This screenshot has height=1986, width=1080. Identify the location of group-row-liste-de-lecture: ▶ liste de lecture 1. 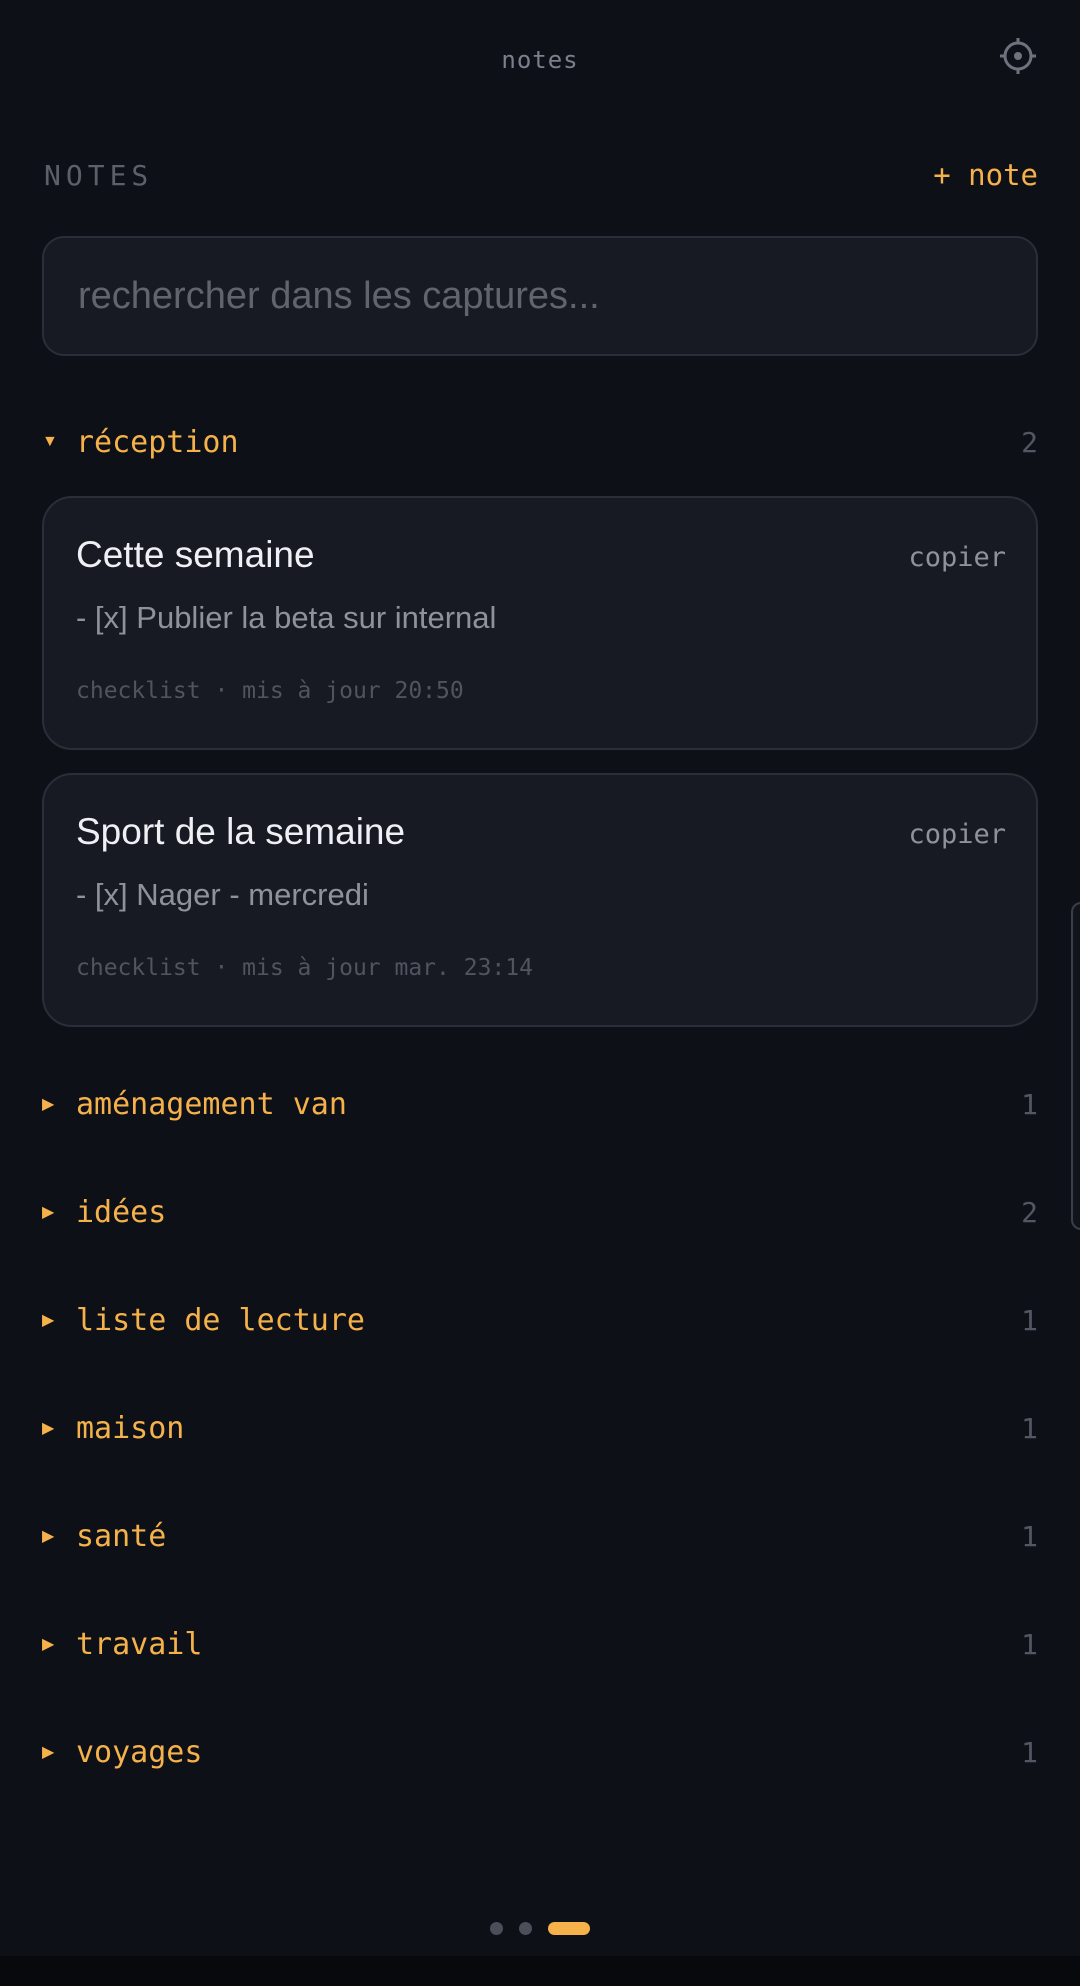
(540, 1320).